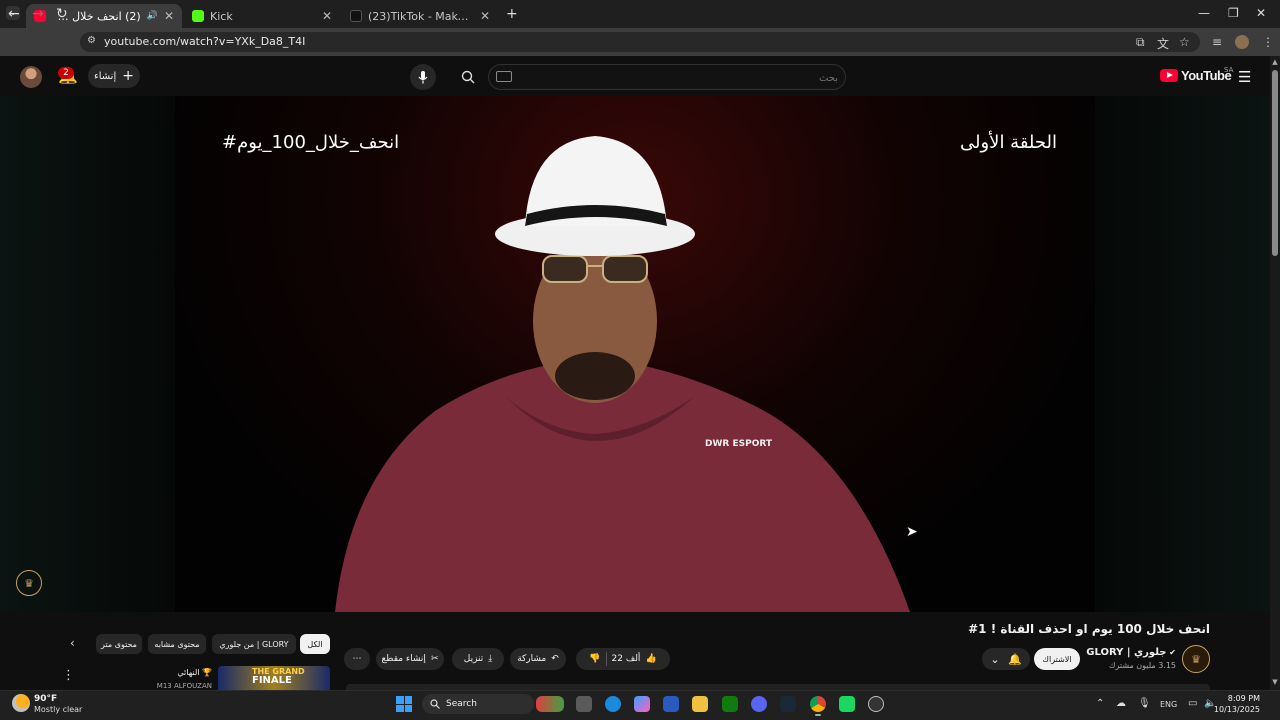  Describe the element at coordinates (1275, 163) in the screenshot. I see `page-scrollbar-thumb` at that location.